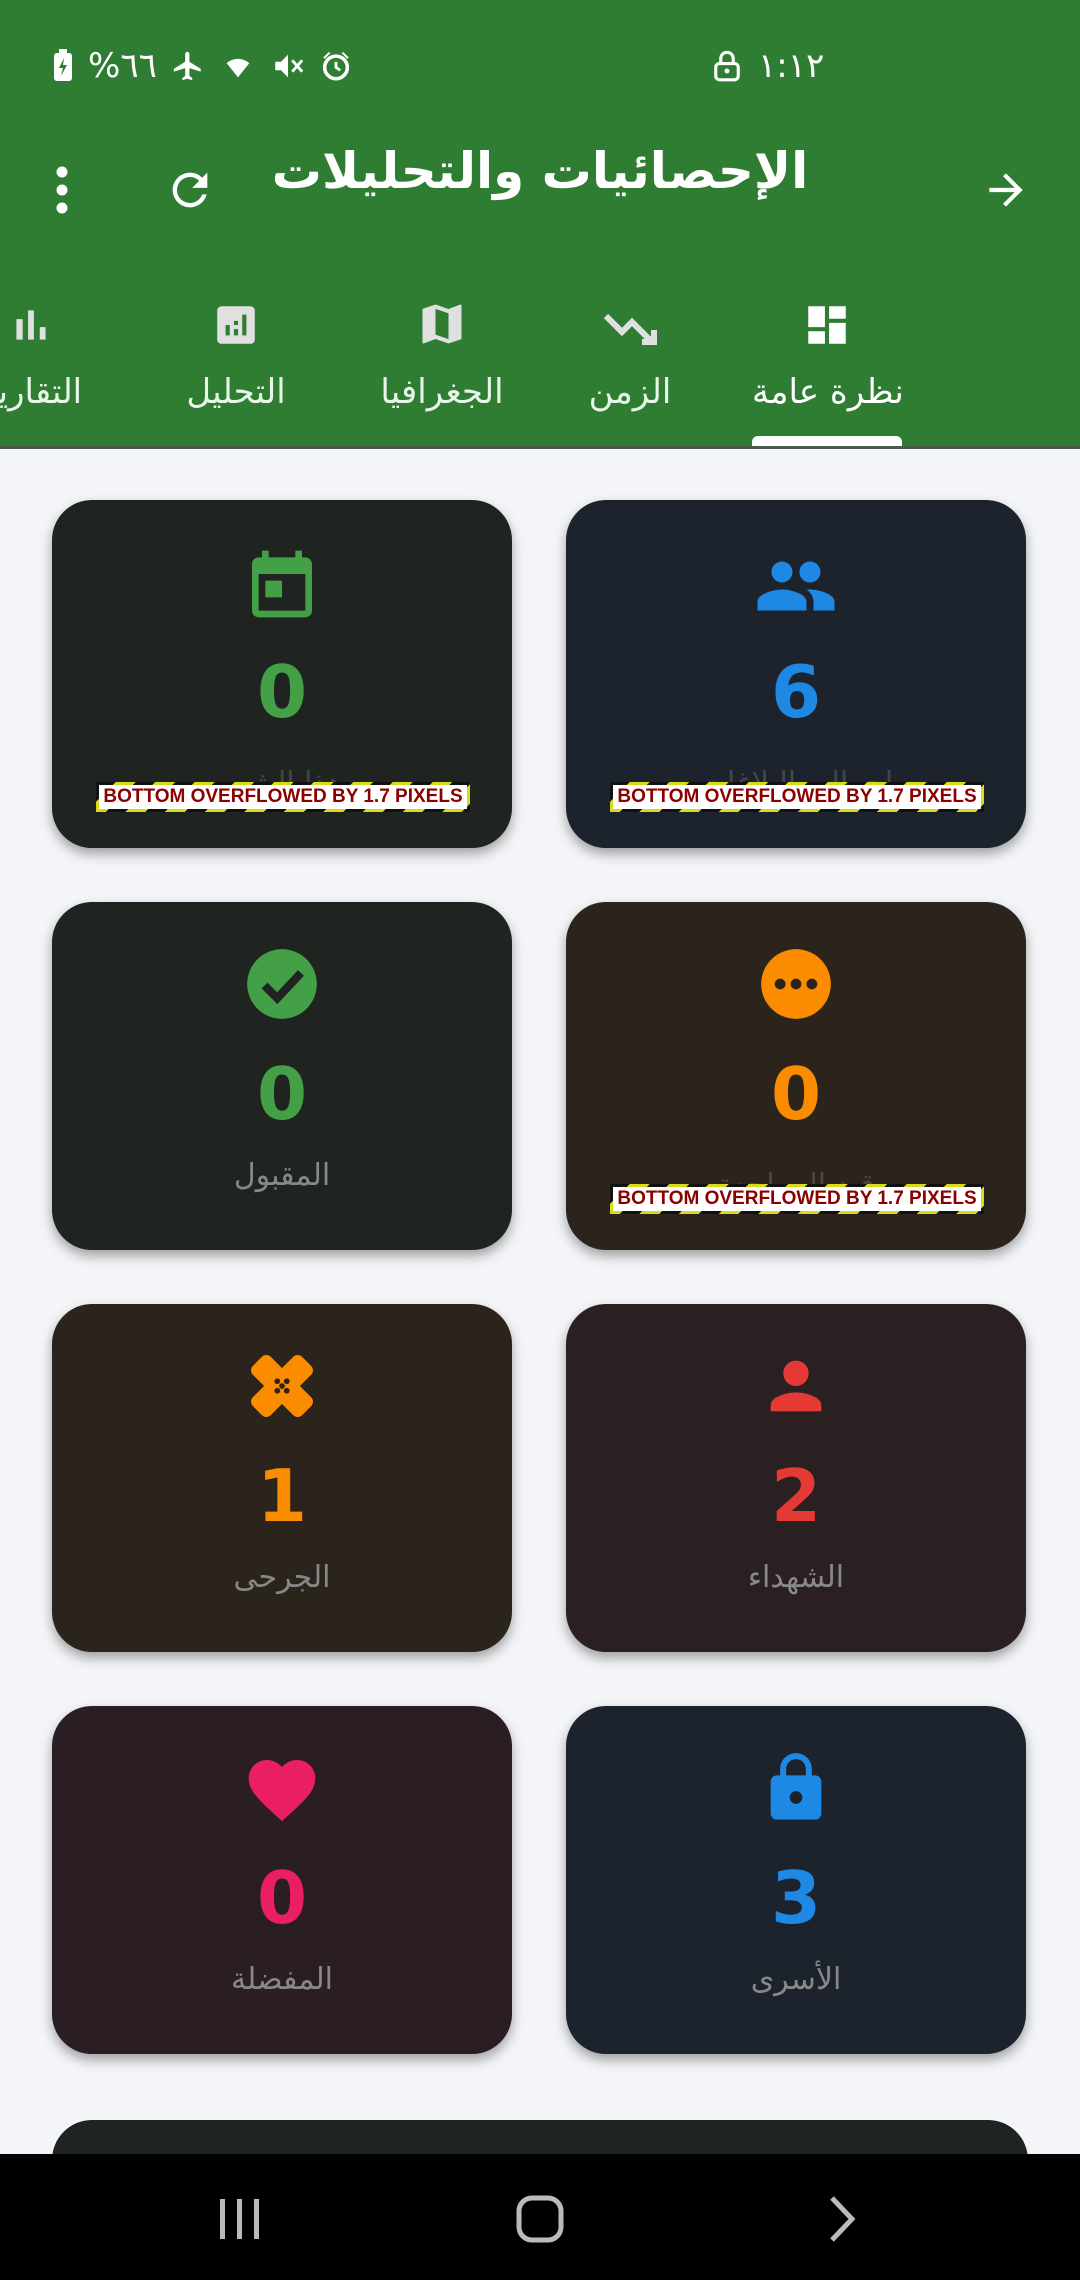  I want to click on status-bar: %٦٦ ١:١٢, so click(540, 65).